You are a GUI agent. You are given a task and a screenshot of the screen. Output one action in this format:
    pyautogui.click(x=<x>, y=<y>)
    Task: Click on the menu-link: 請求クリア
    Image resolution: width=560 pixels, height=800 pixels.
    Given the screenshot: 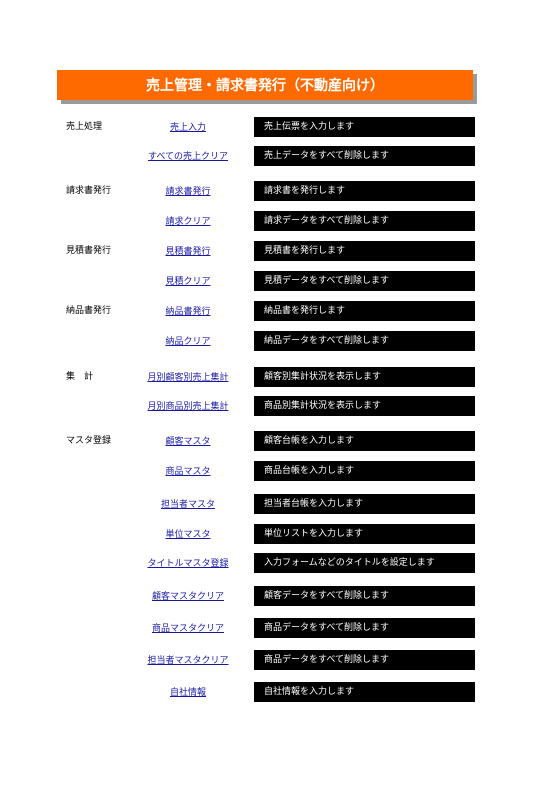 What is the action you would take?
    pyautogui.click(x=188, y=220)
    